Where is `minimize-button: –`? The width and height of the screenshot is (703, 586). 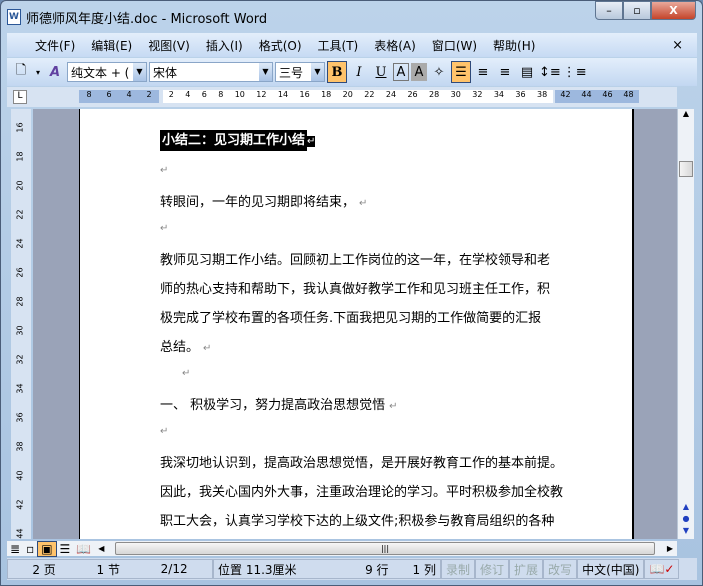
minimize-button: – is located at coordinates (609, 10).